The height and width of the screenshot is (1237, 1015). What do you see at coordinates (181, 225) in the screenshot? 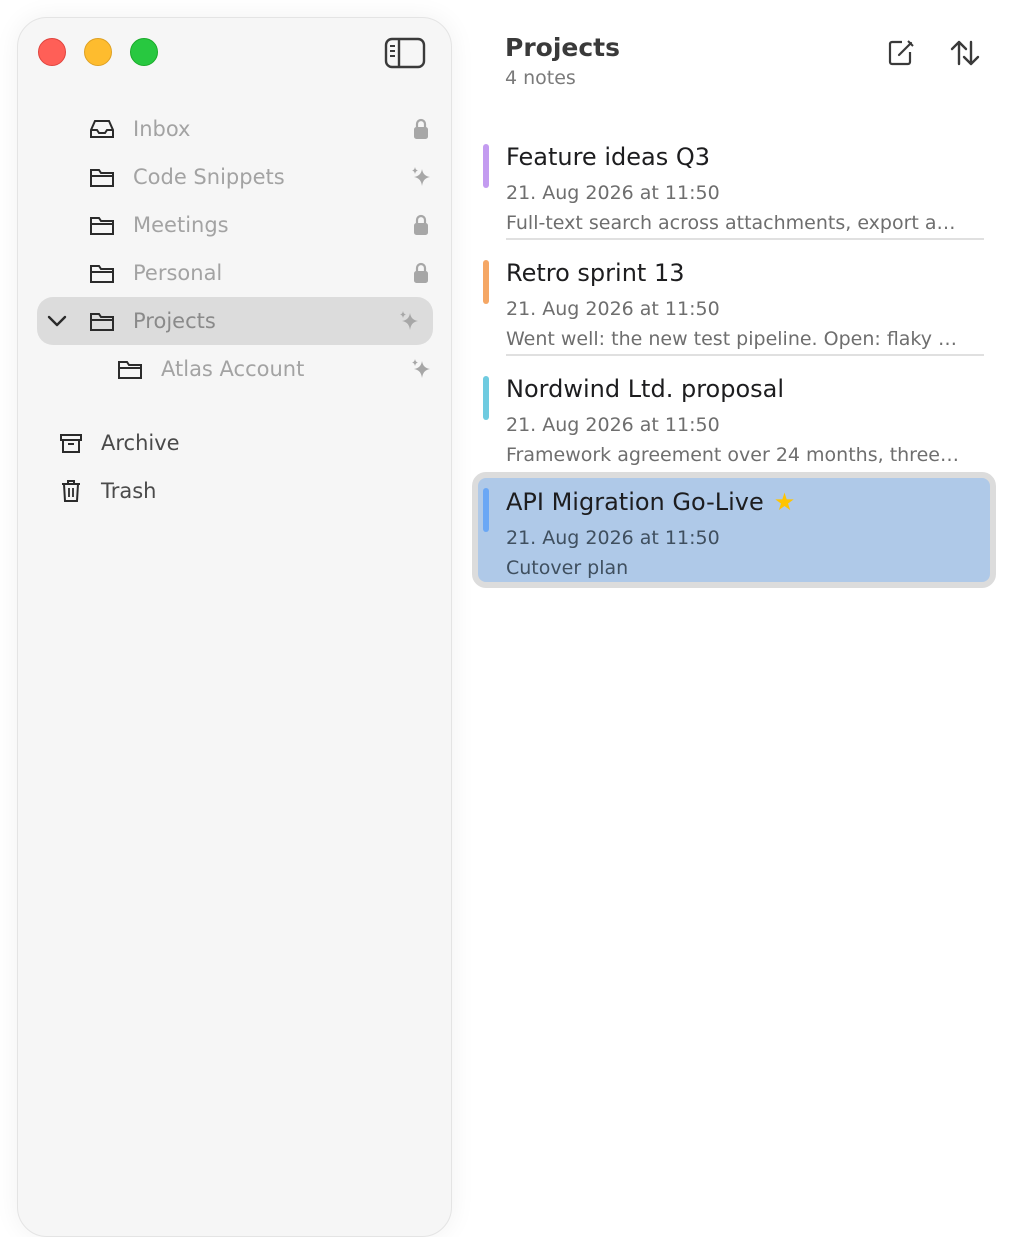
I see `sidebar-item-label: Meetings` at bounding box center [181, 225].